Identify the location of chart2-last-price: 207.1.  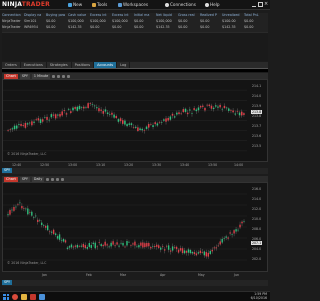
(257, 243).